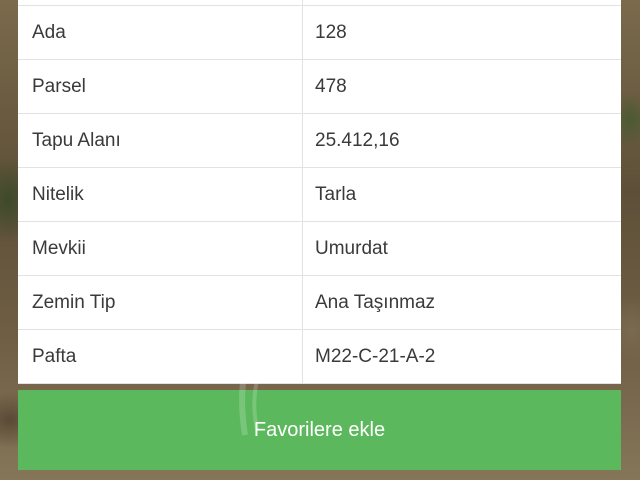 The height and width of the screenshot is (480, 640). What do you see at coordinates (357, 140) in the screenshot?
I see `row-value: 25.412,16` at bounding box center [357, 140].